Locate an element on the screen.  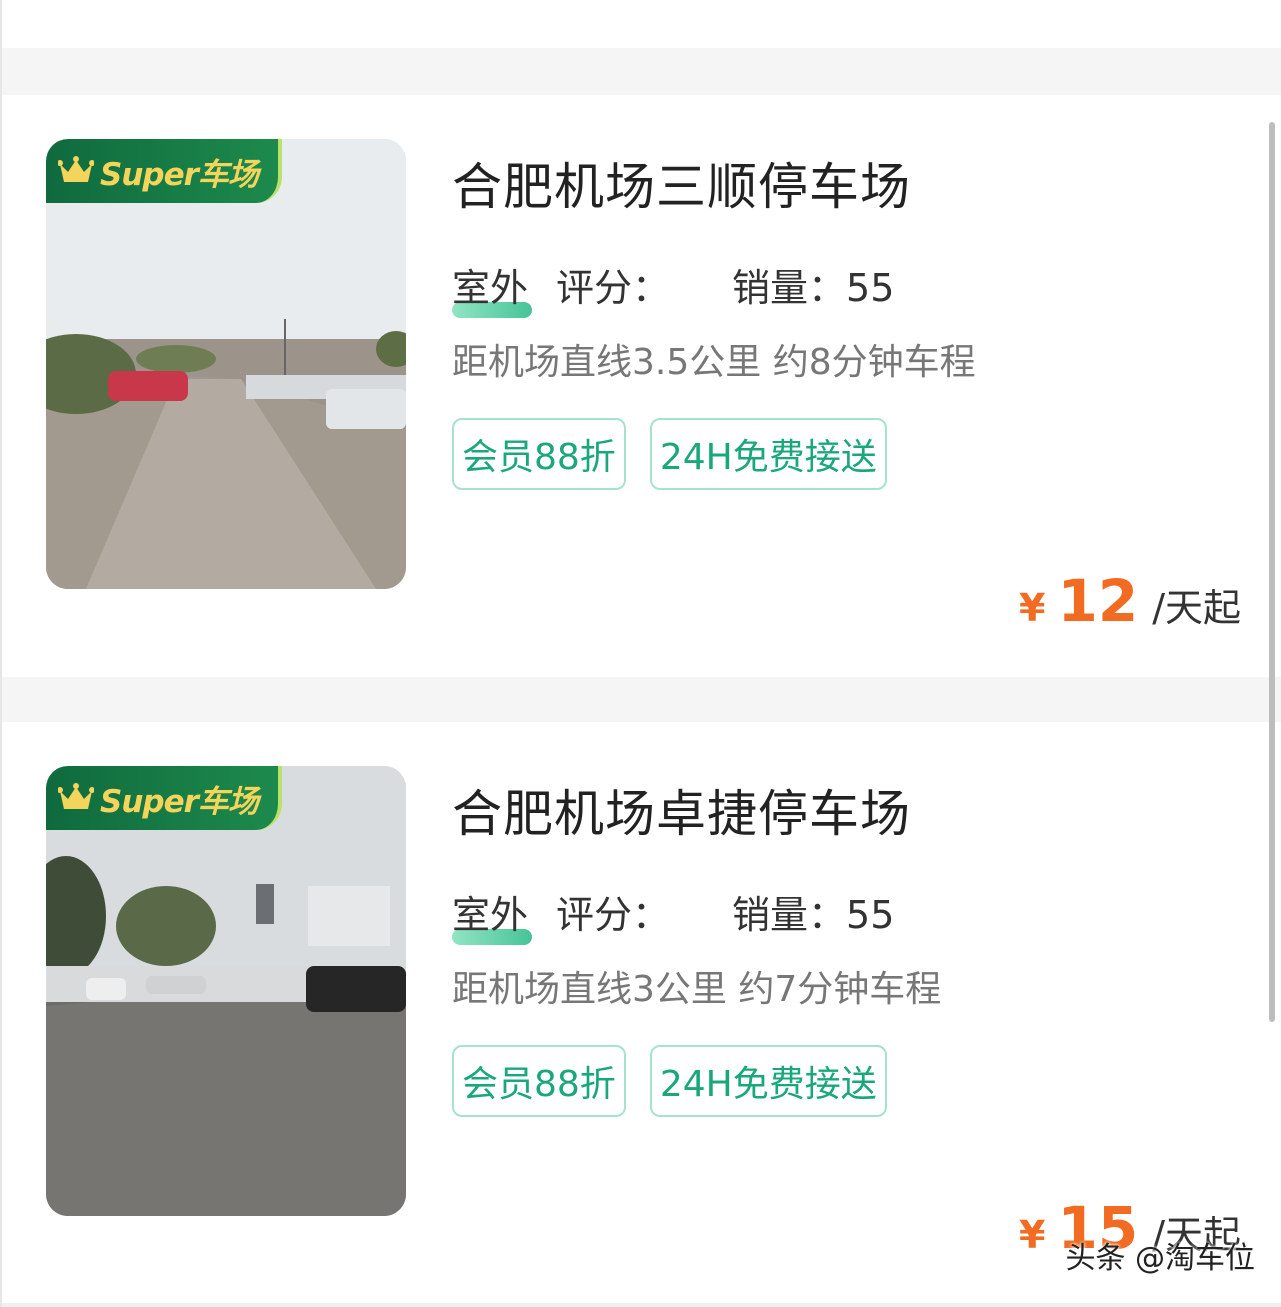
price: ¥ 12 /天起 is located at coordinates (1130, 601).